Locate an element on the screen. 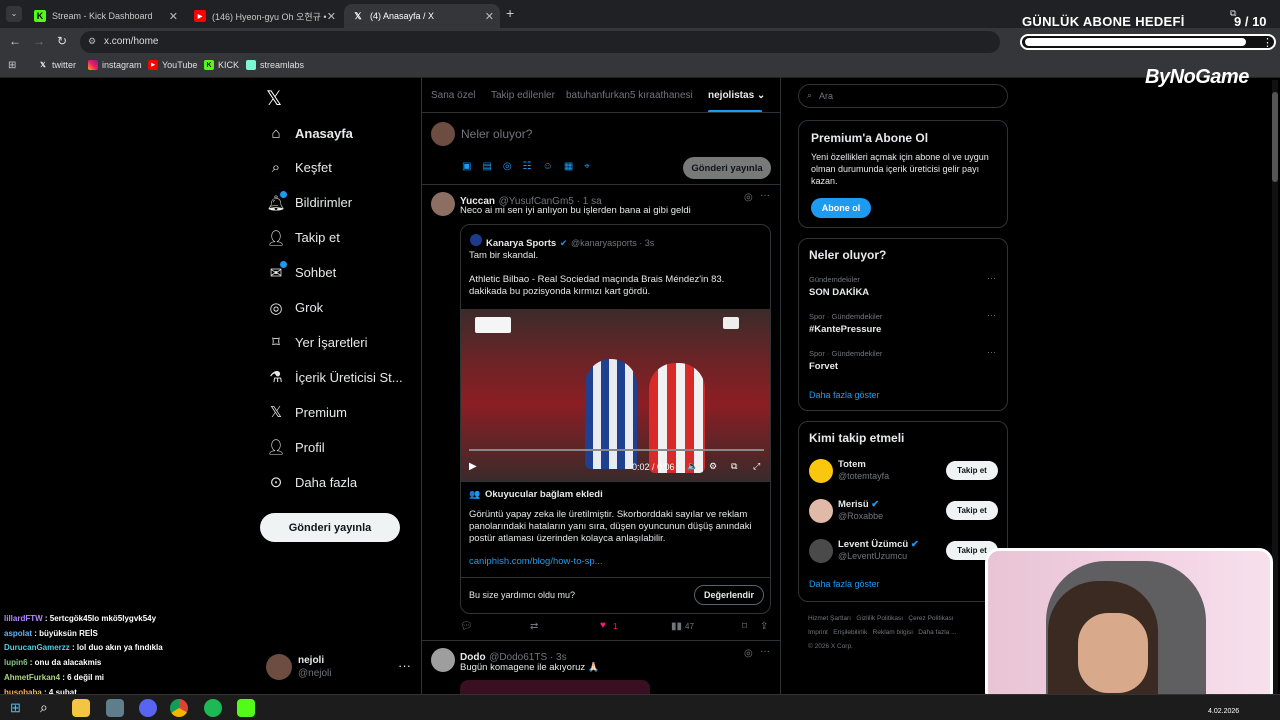  forward-icon: → is located at coordinates (39, 41).